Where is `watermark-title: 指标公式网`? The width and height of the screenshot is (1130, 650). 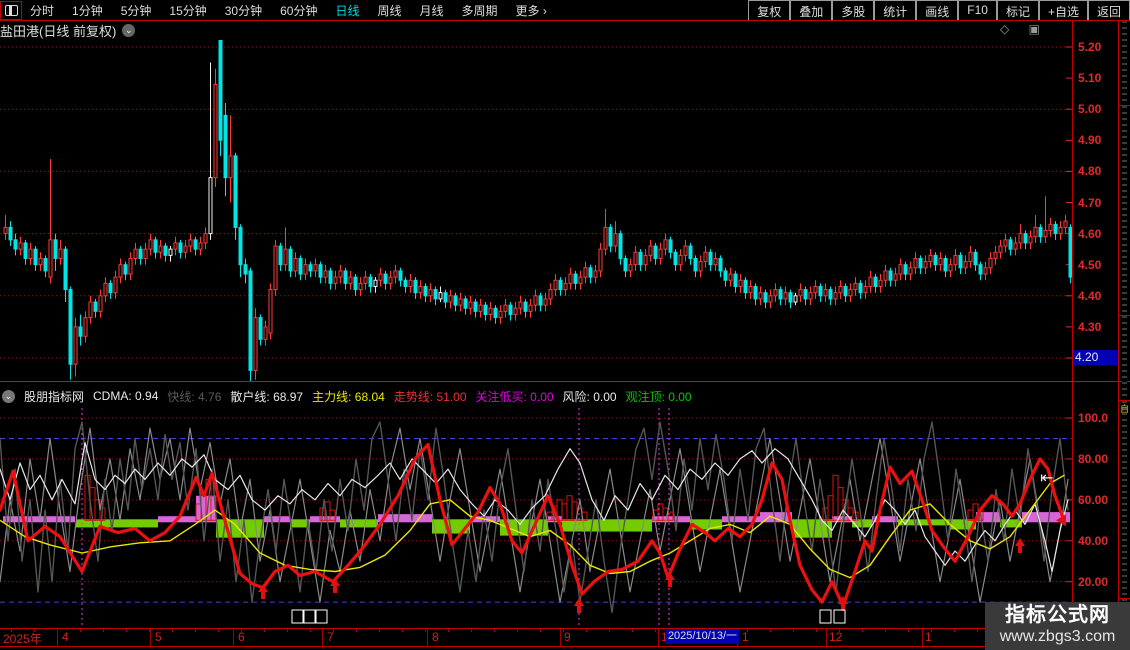 watermark-title: 指标公式网 is located at coordinates (1057, 615).